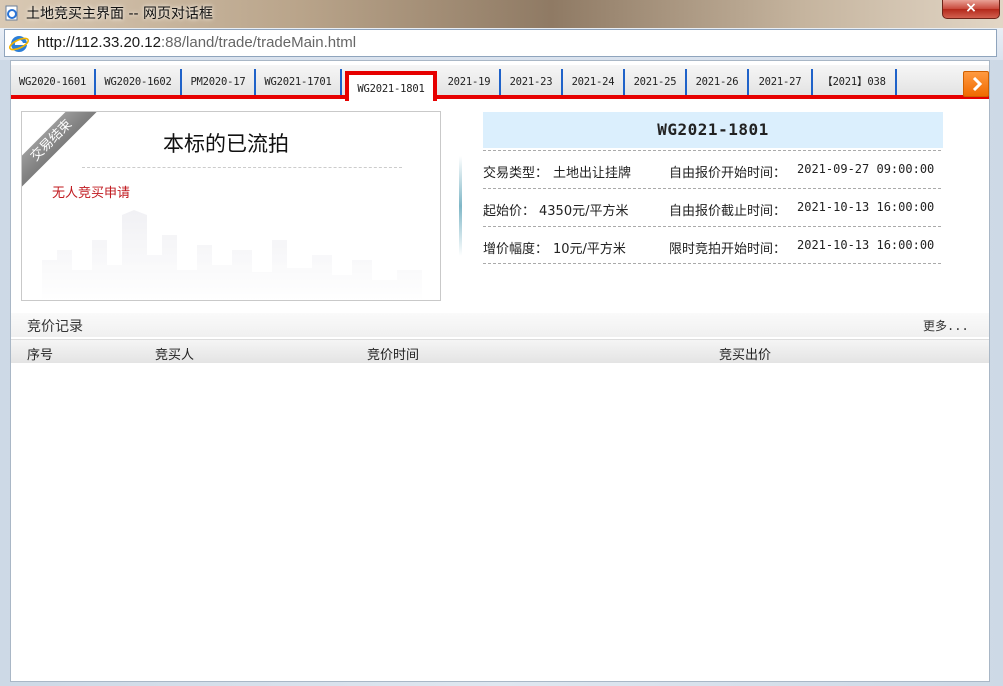 This screenshot has width=1003, height=686. I want to click on tab-lot-7: 2021-23, so click(532, 82).